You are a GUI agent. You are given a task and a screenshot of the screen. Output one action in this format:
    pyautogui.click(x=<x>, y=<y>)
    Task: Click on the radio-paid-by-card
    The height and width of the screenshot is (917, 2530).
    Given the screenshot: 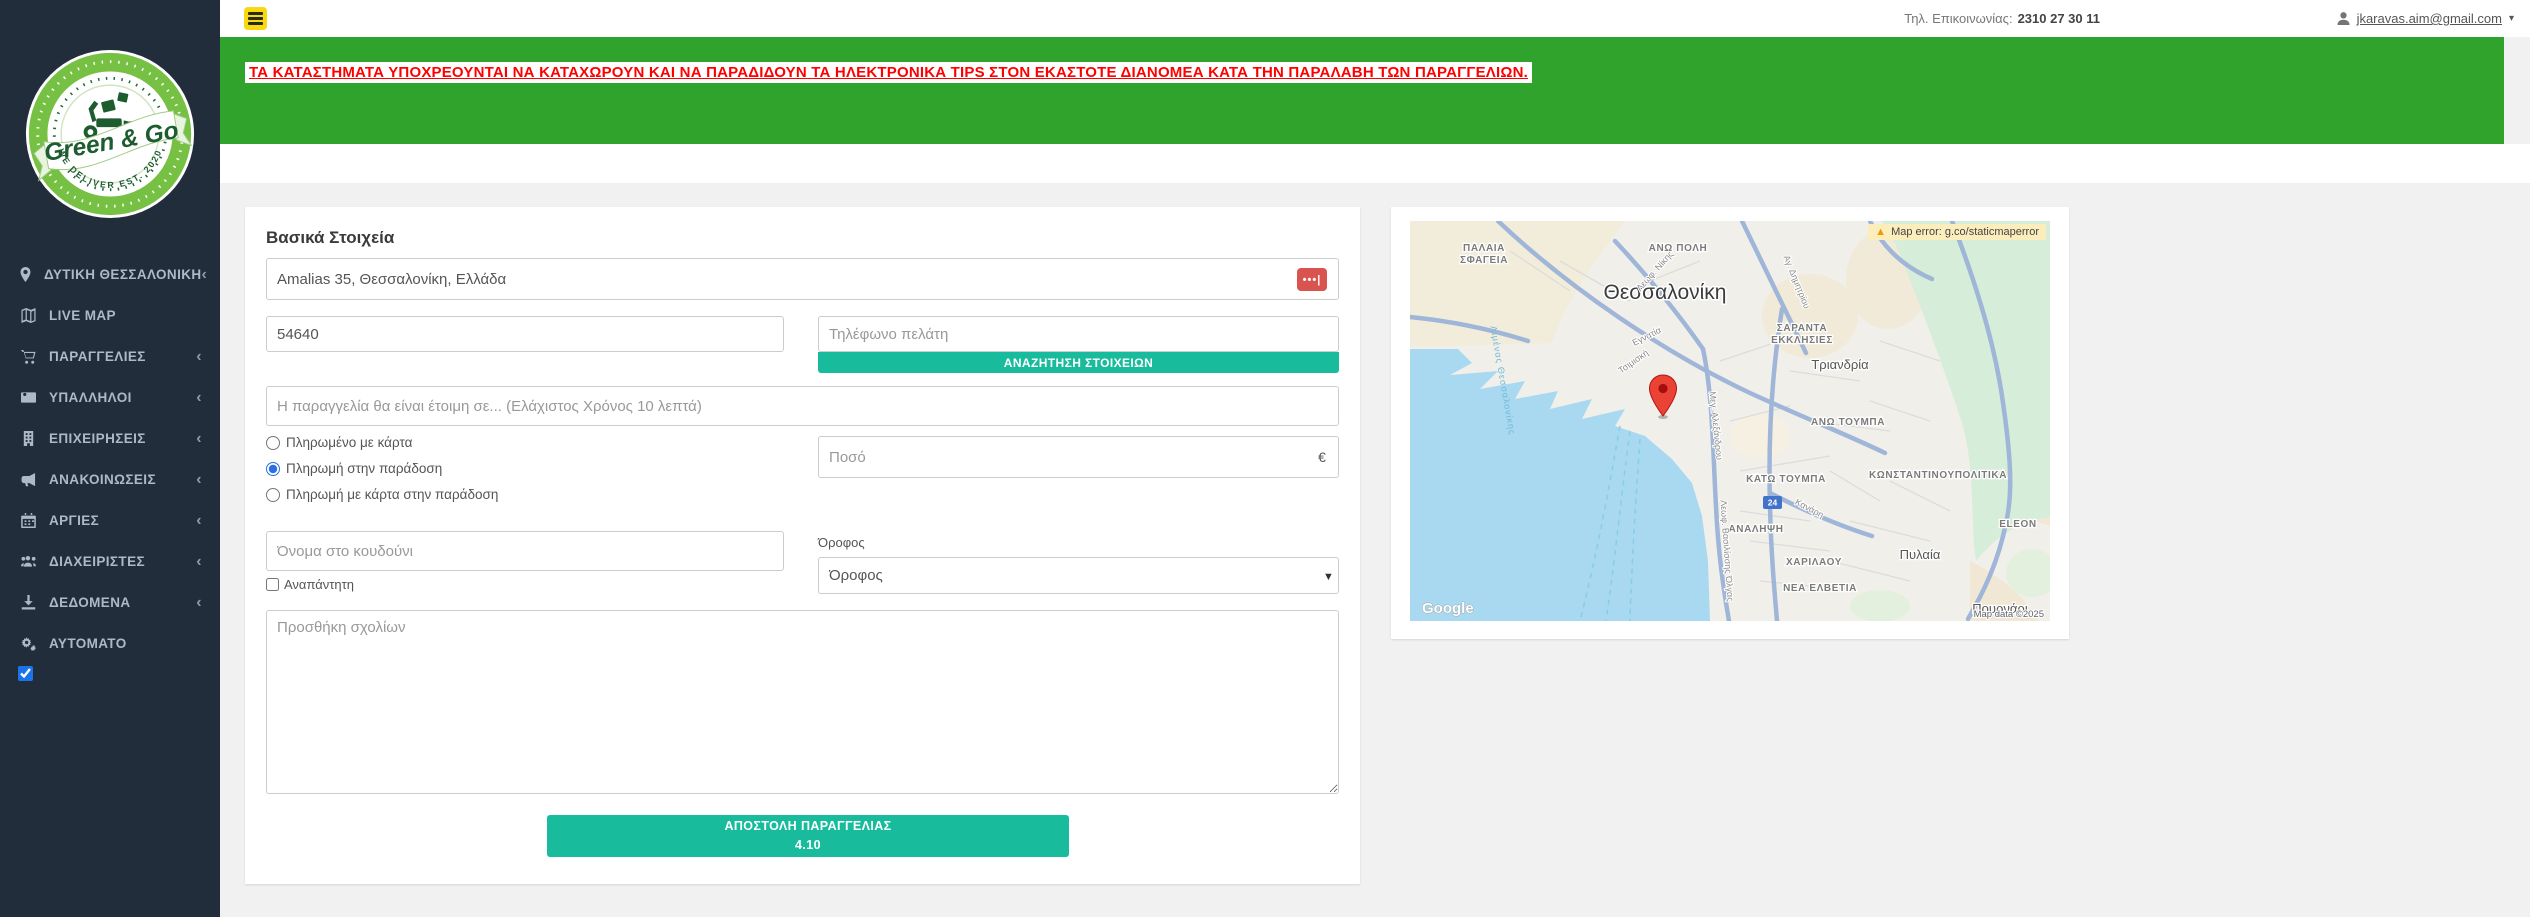 What is the action you would take?
    pyautogui.click(x=273, y=442)
    